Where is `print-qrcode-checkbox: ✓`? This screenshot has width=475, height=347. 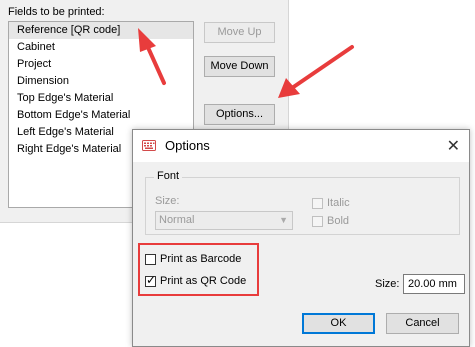 print-qrcode-checkbox: ✓ is located at coordinates (151, 280).